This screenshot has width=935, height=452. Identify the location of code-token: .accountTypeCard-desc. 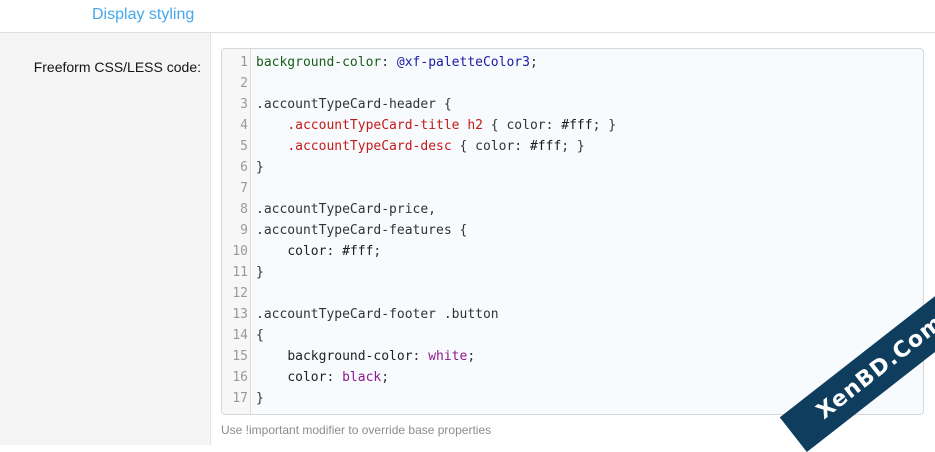
(369, 146).